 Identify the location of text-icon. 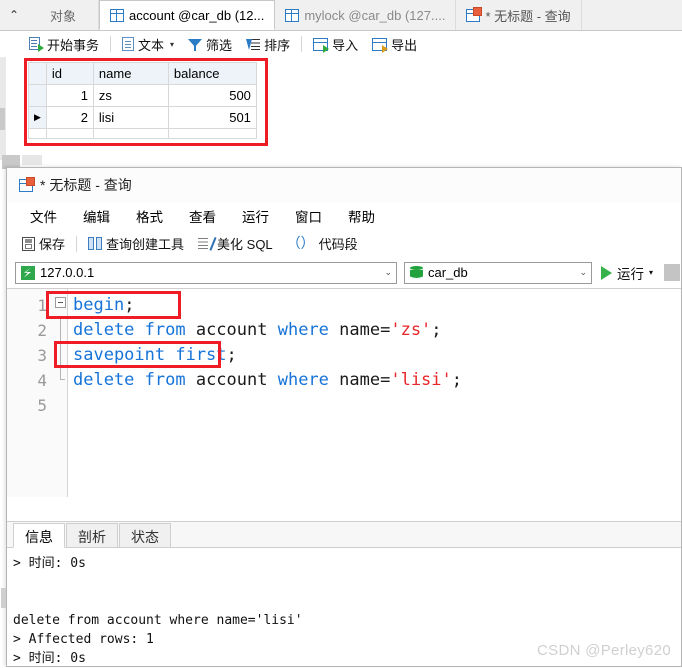
(128, 44).